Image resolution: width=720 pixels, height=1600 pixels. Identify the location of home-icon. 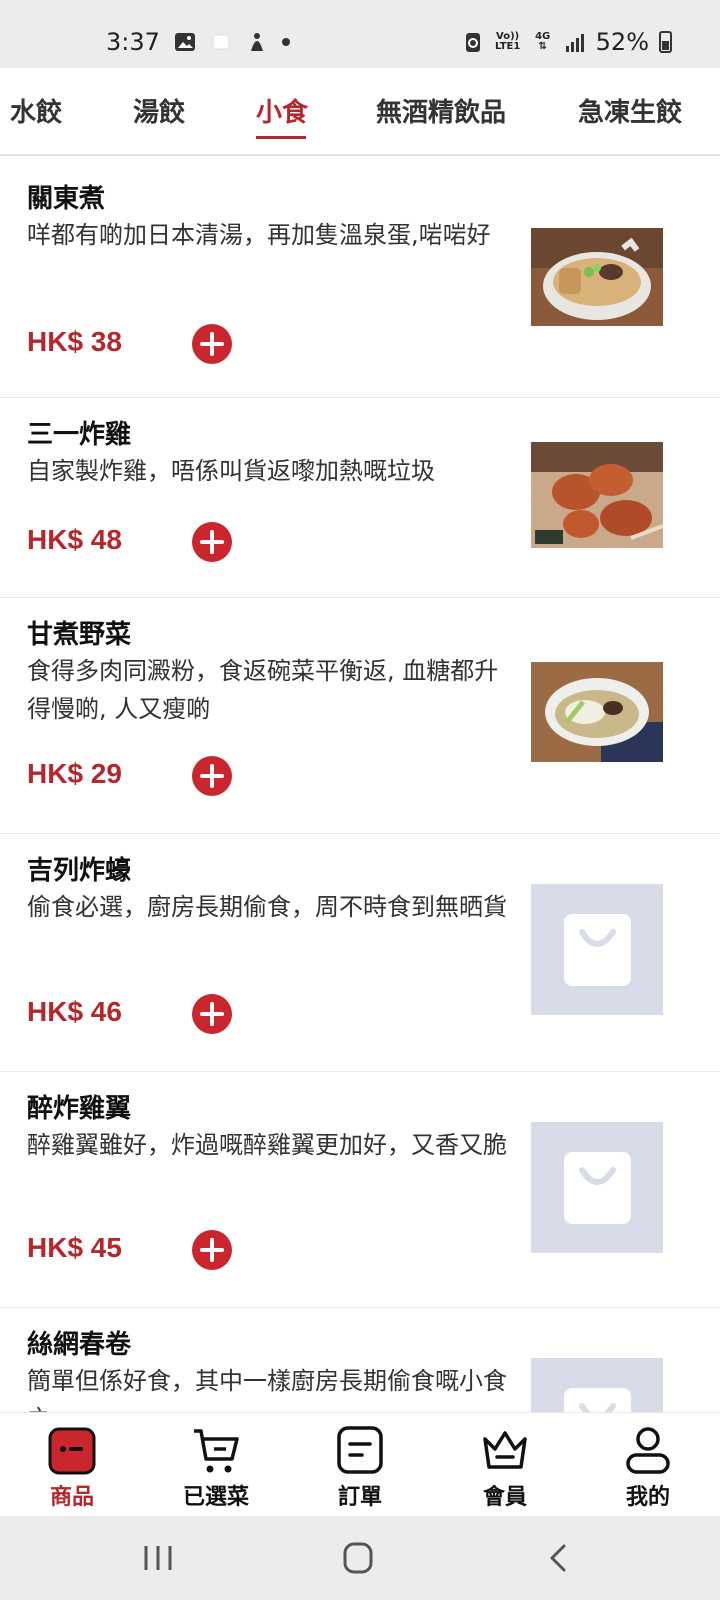
(358, 1558).